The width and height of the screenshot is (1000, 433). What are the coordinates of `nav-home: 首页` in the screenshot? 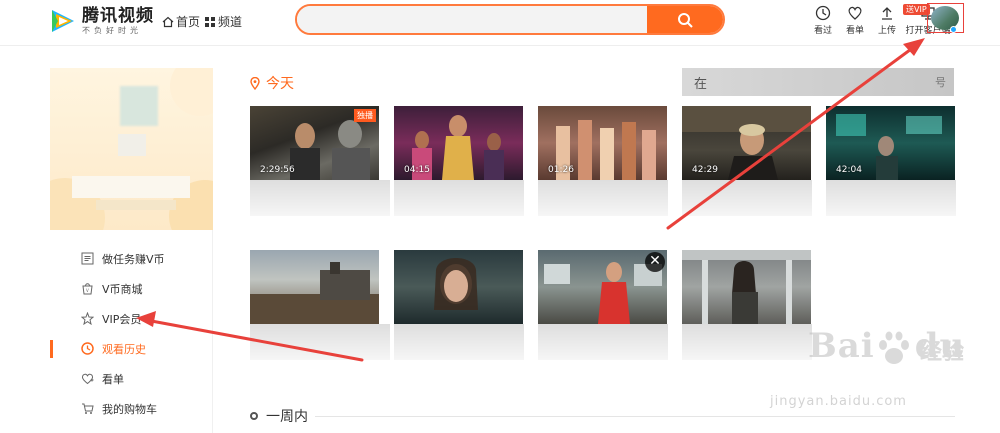 It's located at (181, 21).